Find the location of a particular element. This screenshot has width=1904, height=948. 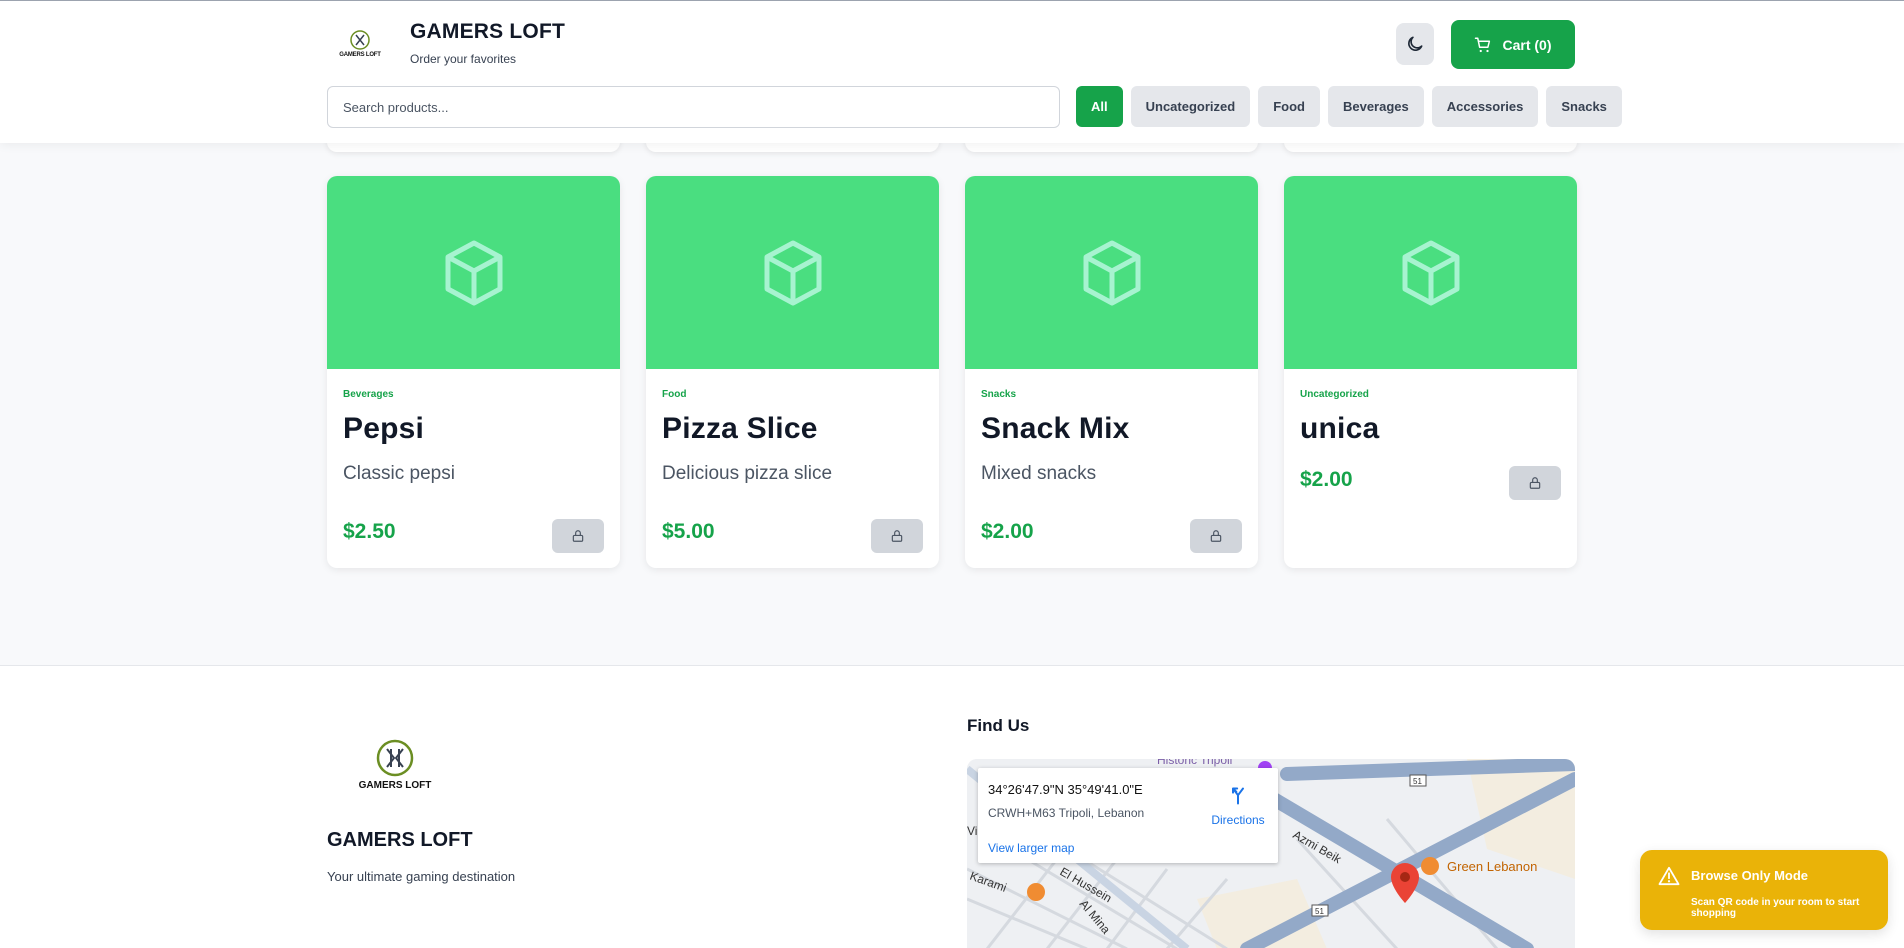

product-name: Pizza Slice is located at coordinates (740, 428).